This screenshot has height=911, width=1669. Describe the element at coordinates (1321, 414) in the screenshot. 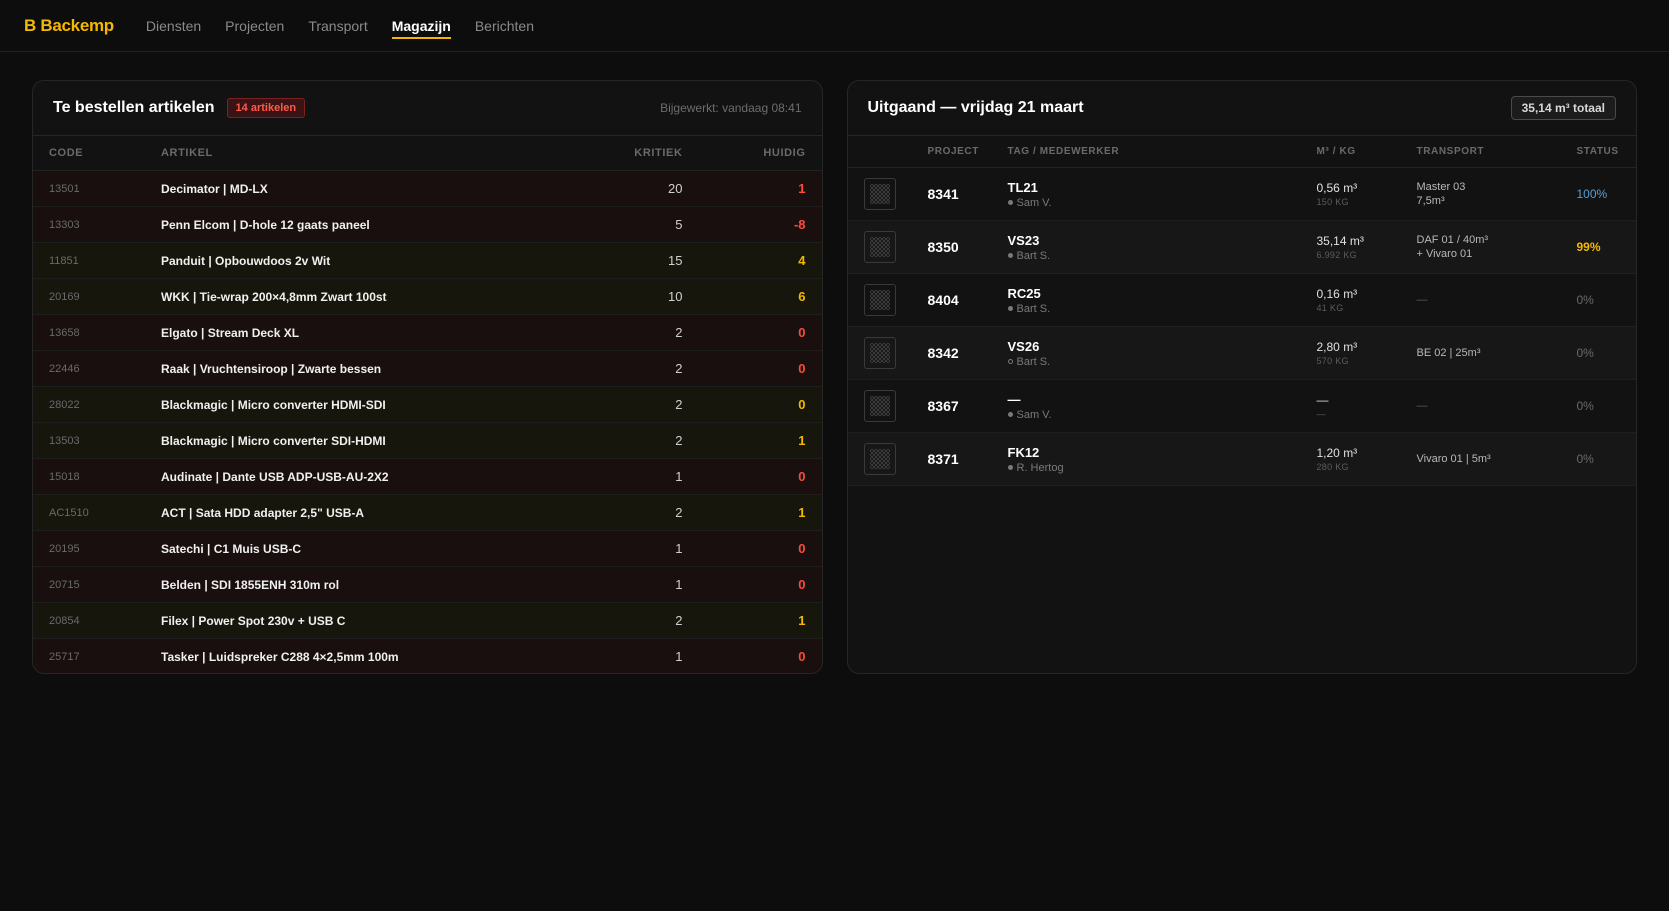

I see `weight-kg: —` at that location.